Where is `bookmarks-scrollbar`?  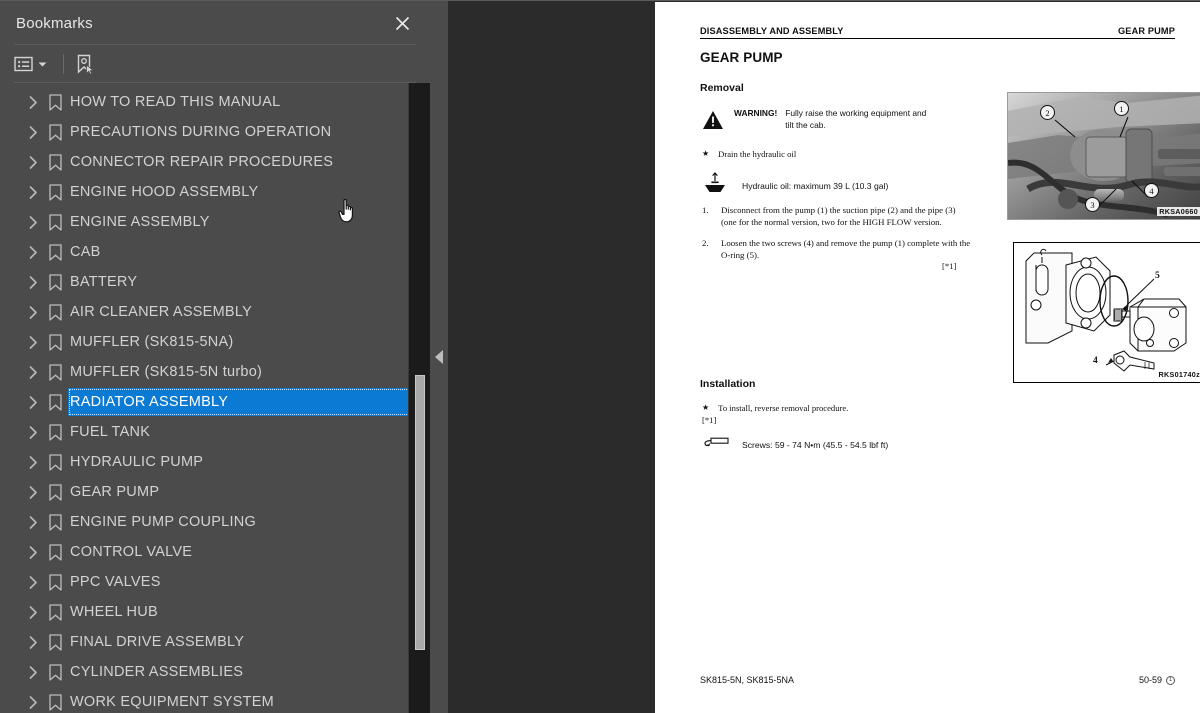
bookmarks-scrollbar is located at coordinates (419, 398).